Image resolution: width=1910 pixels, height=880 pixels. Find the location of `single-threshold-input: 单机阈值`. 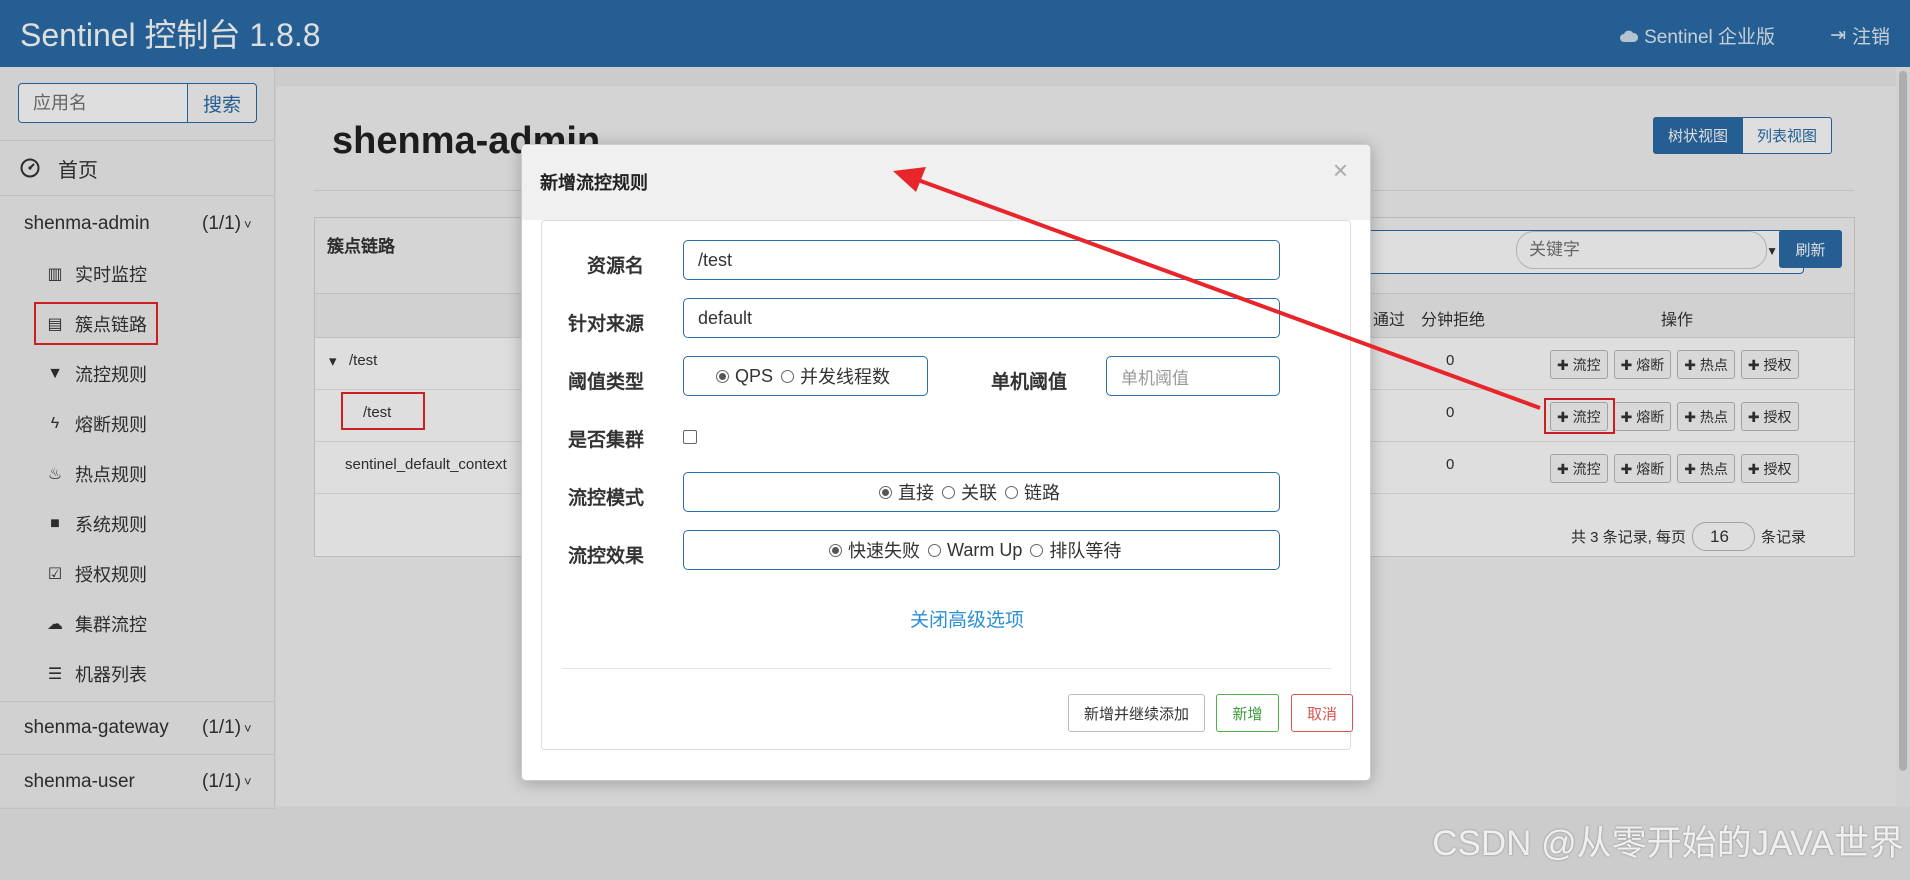

single-threshold-input: 单机阈值 is located at coordinates (1193, 376).